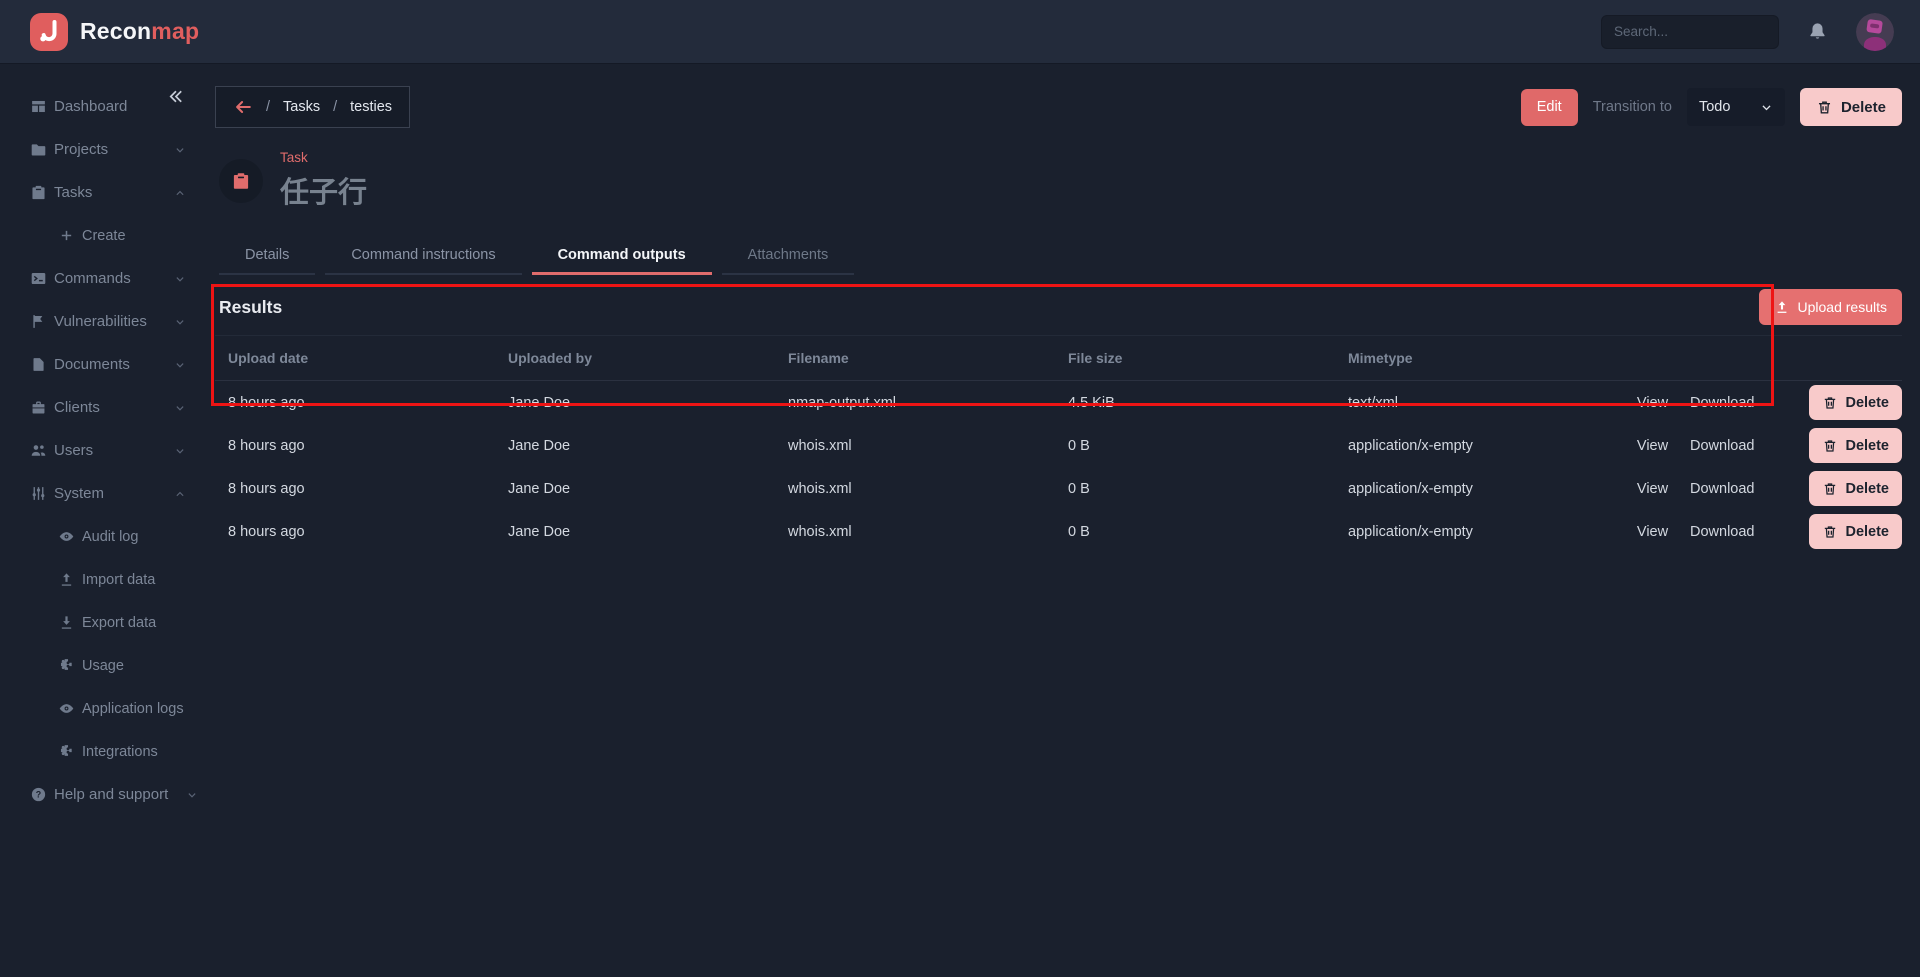  Describe the element at coordinates (1875, 31) in the screenshot. I see `user-avatar` at that location.